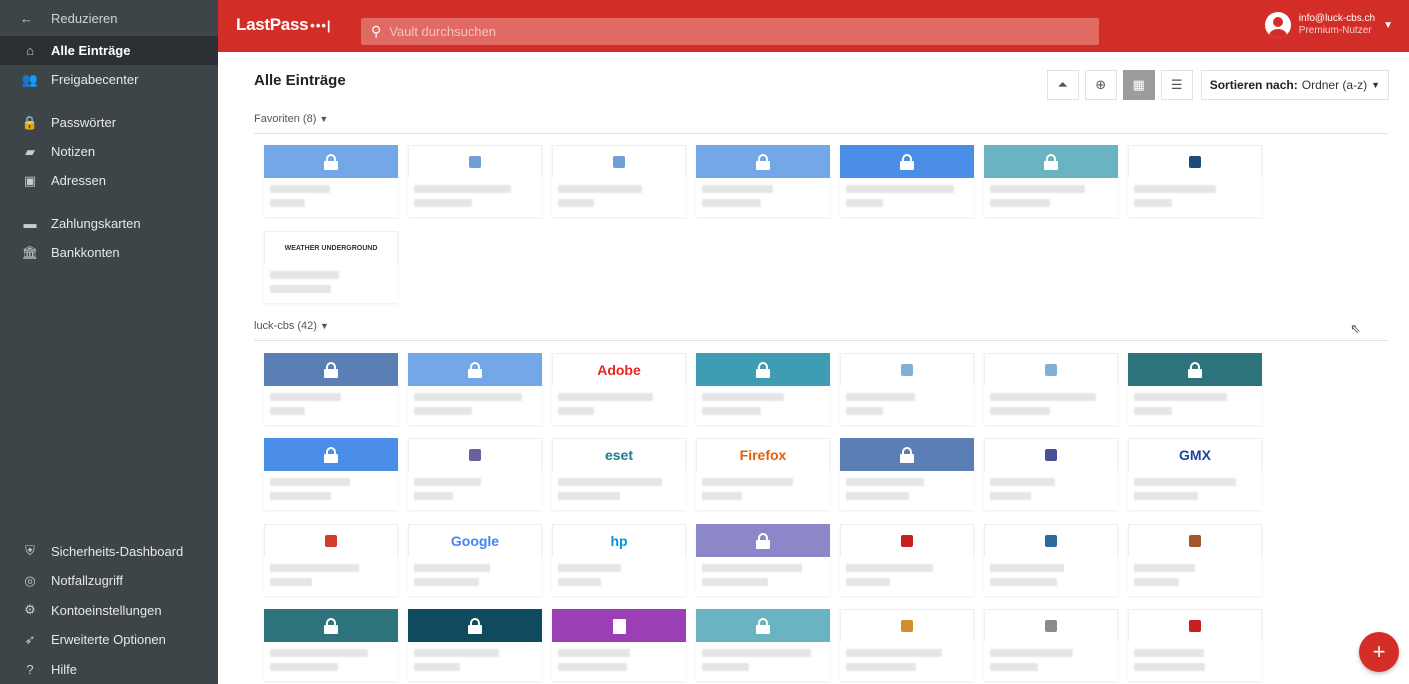 The width and height of the screenshot is (1409, 684). I want to click on sidebar-item-lock: 🔒 Passwörter, so click(109, 122).